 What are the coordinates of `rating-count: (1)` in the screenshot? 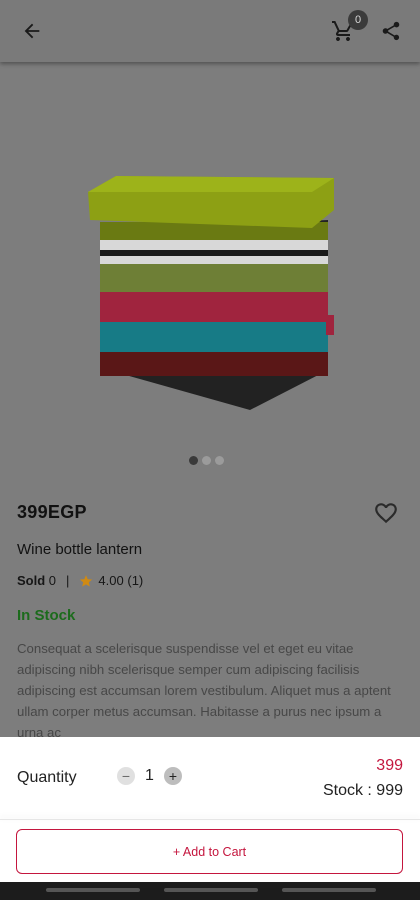 It's located at (135, 580).